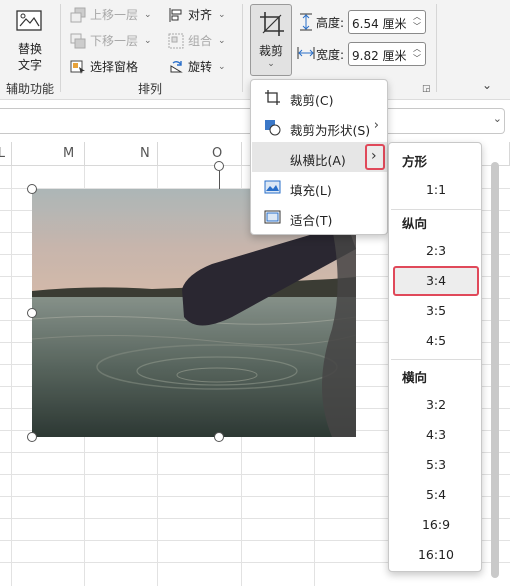  I want to click on selection-pane-button: 选择窗格, so click(104, 66).